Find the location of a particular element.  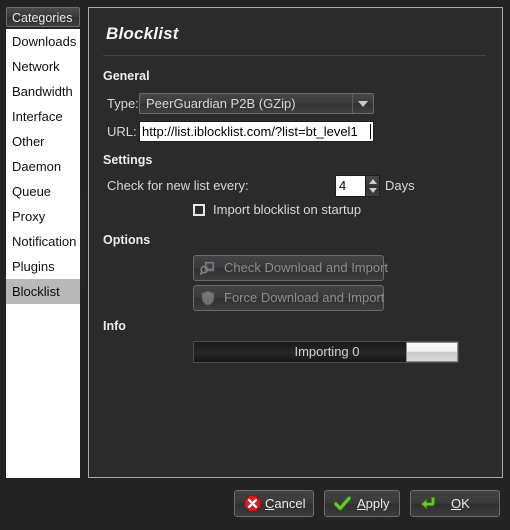

categories-header: Categories is located at coordinates (43, 17).